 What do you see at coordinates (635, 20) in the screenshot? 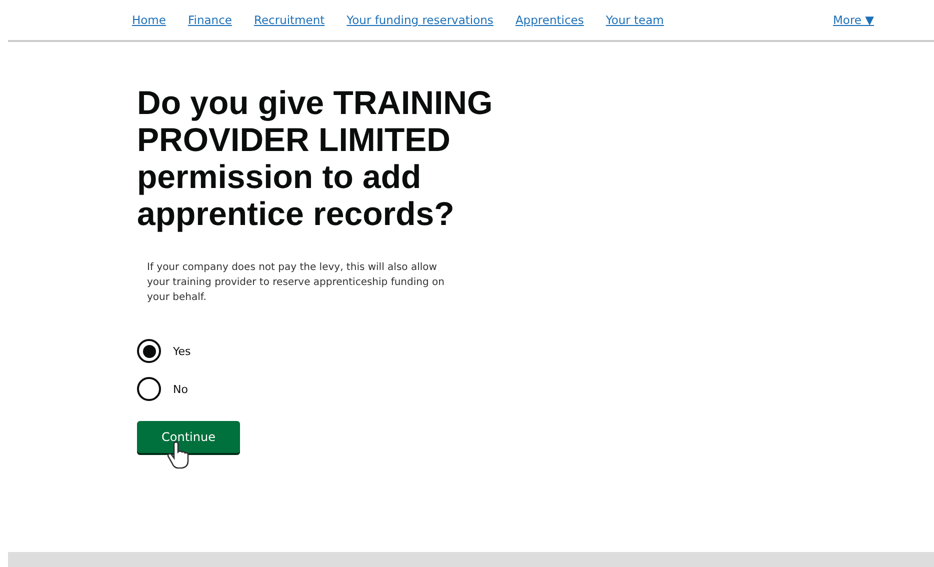
I see `nav-link: Your team` at bounding box center [635, 20].